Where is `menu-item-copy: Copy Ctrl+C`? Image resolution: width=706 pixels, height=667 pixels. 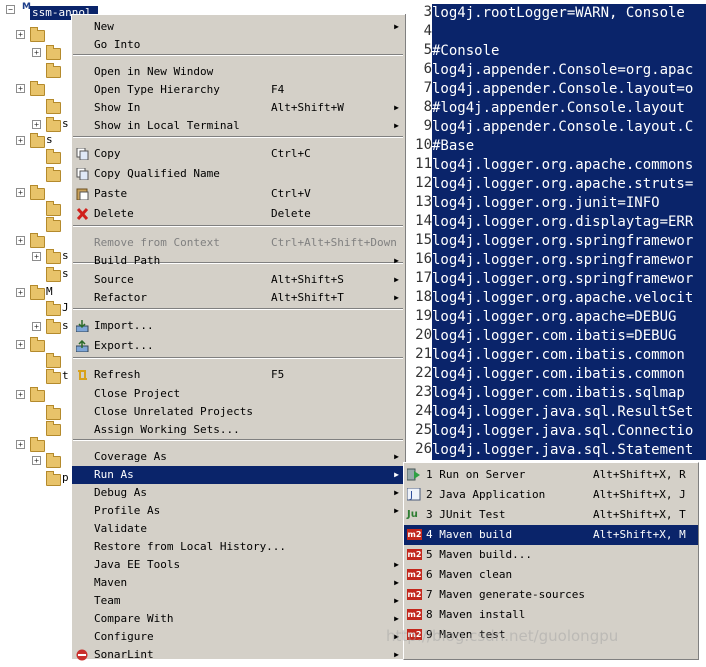 menu-item-copy: Copy Ctrl+C is located at coordinates (238, 154).